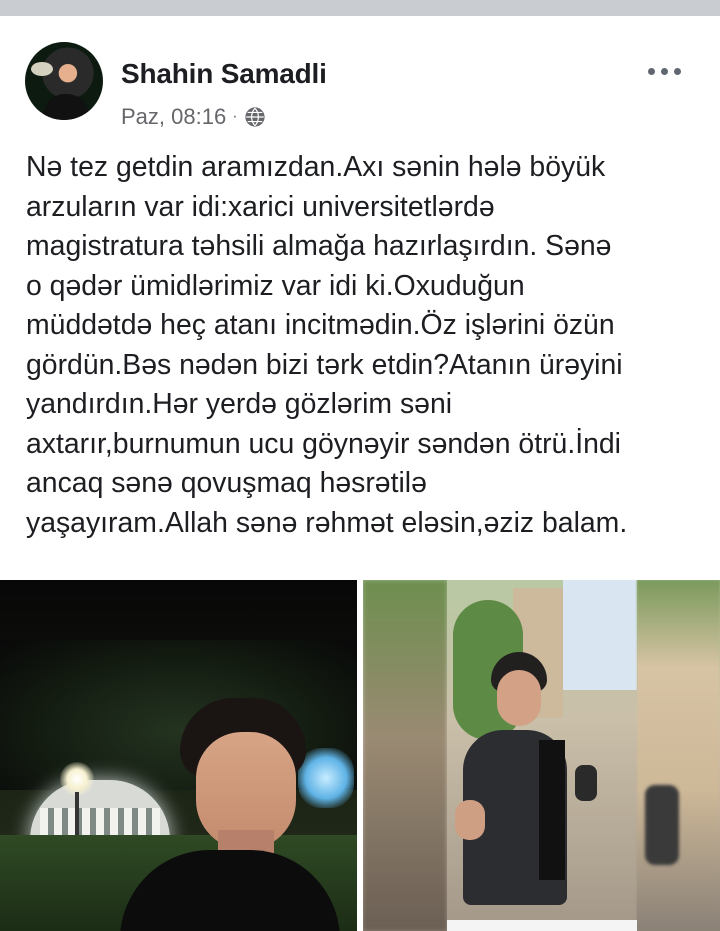 The width and height of the screenshot is (720, 931). Describe the element at coordinates (470, 820) in the screenshot. I see `man-arm` at that location.